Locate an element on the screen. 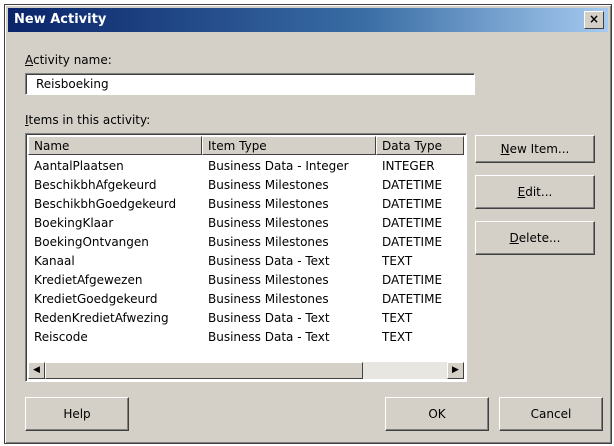  table-row: BoekingKlaar Business Milestones DATETIME is located at coordinates (246, 223).